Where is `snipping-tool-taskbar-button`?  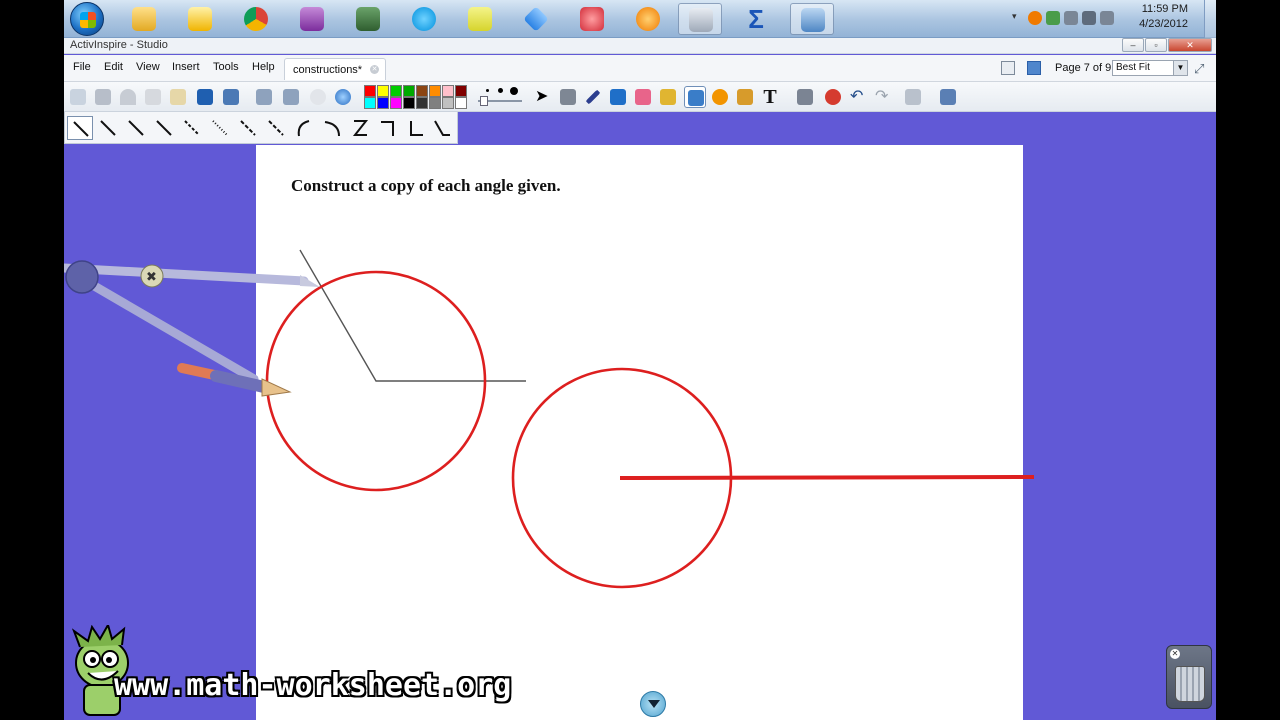
snipping-tool-taskbar-button is located at coordinates (592, 19).